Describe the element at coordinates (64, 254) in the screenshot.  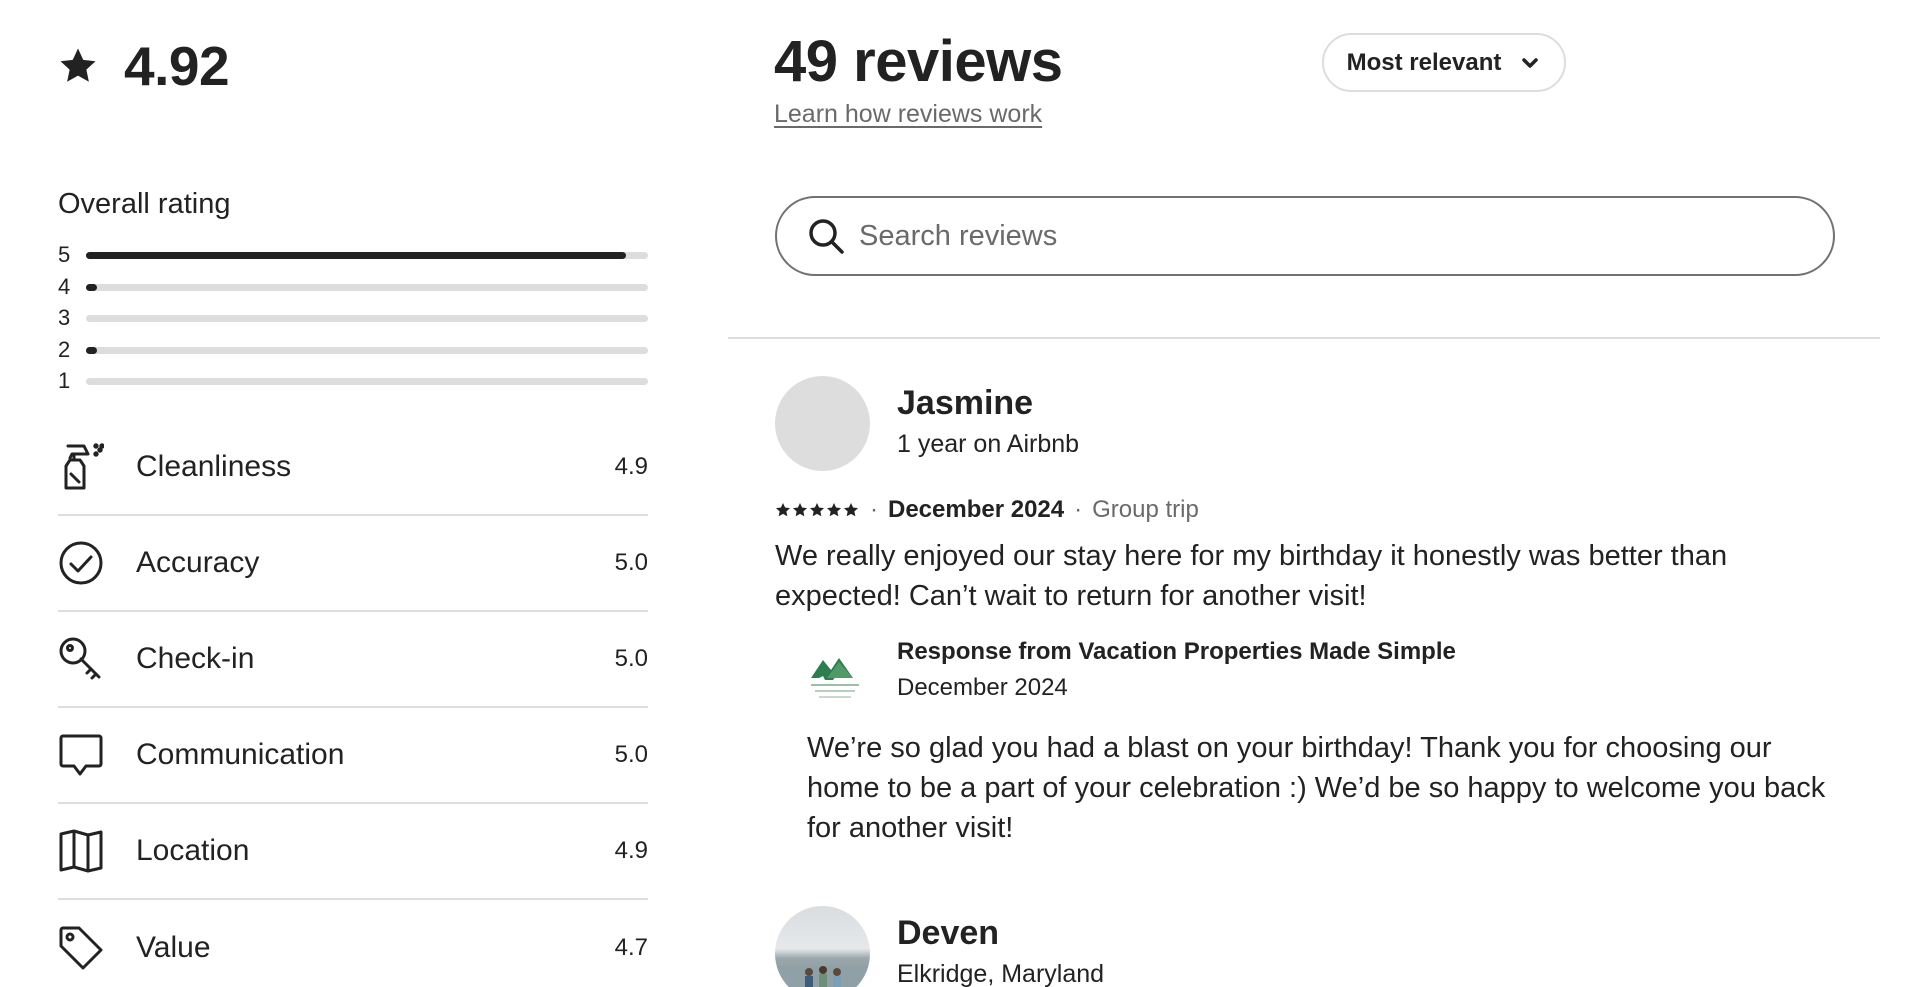
I see `distribution-star-label: 5` at that location.